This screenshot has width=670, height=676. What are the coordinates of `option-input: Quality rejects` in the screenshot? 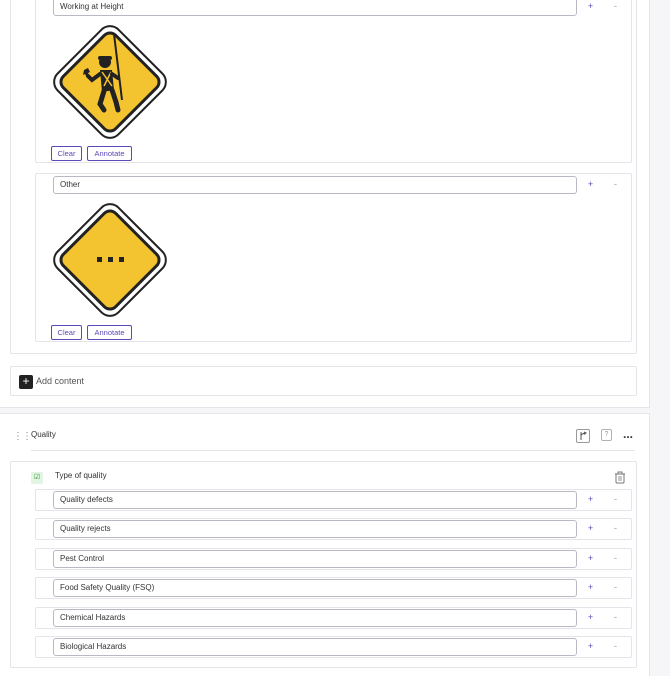 It's located at (315, 529).